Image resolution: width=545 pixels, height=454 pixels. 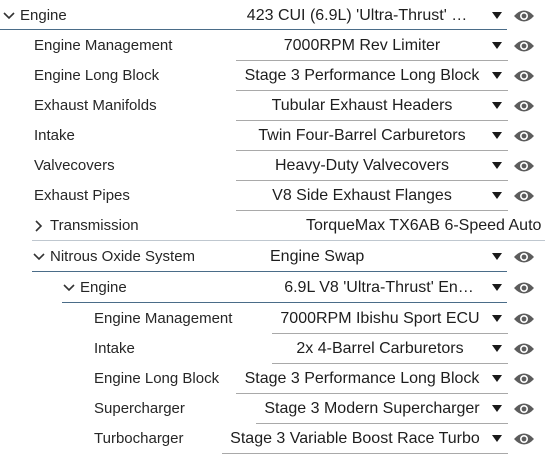 I want to click on part-select-value: Stage 3 Modern Supercharger, so click(x=372, y=409).